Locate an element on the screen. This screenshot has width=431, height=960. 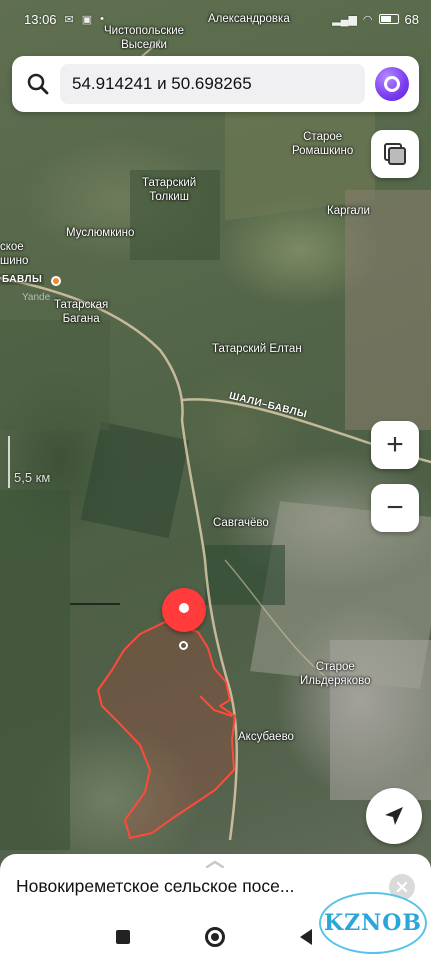
municipality-boundary is located at coordinates (166, 730).